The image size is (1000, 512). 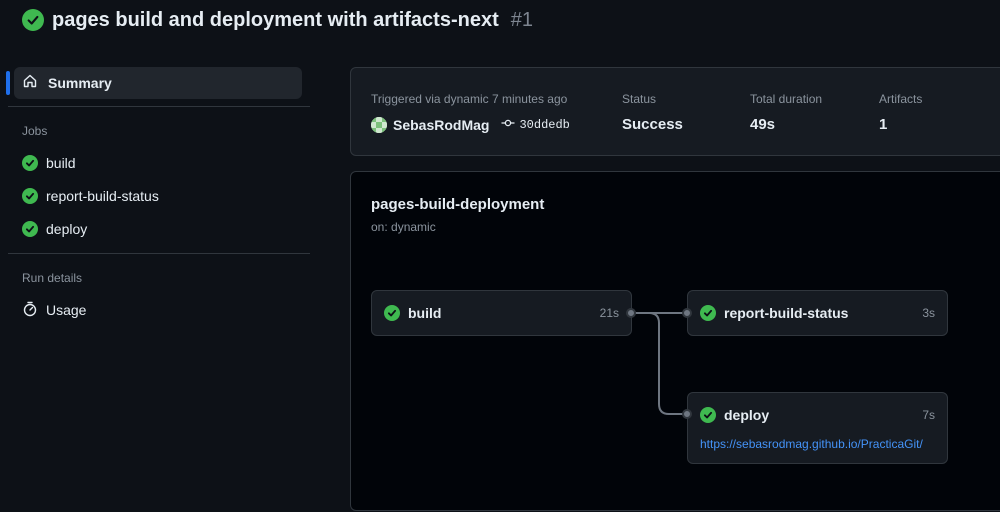 What do you see at coordinates (52, 278) in the screenshot?
I see `run-details-section-label: Run details` at bounding box center [52, 278].